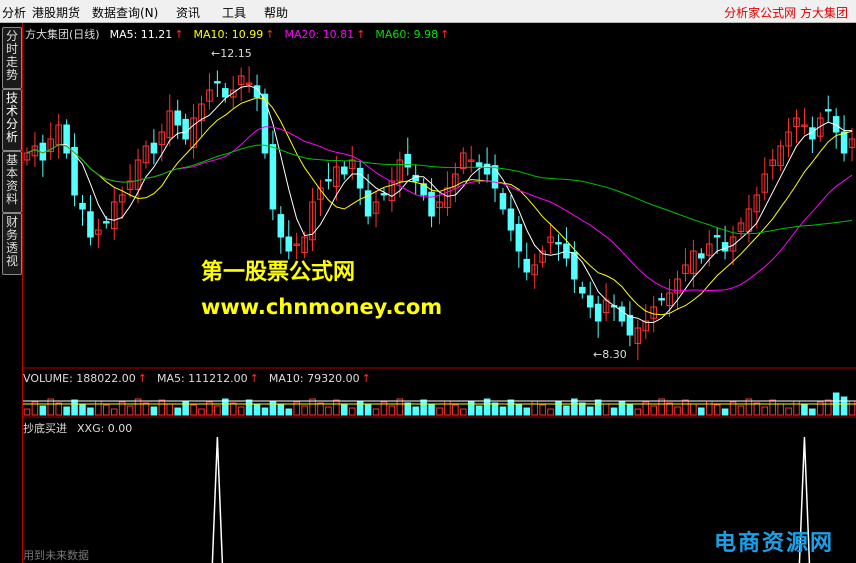 This screenshot has width=856, height=563. I want to click on indicator-value: XXG: 0.00, so click(105, 428).